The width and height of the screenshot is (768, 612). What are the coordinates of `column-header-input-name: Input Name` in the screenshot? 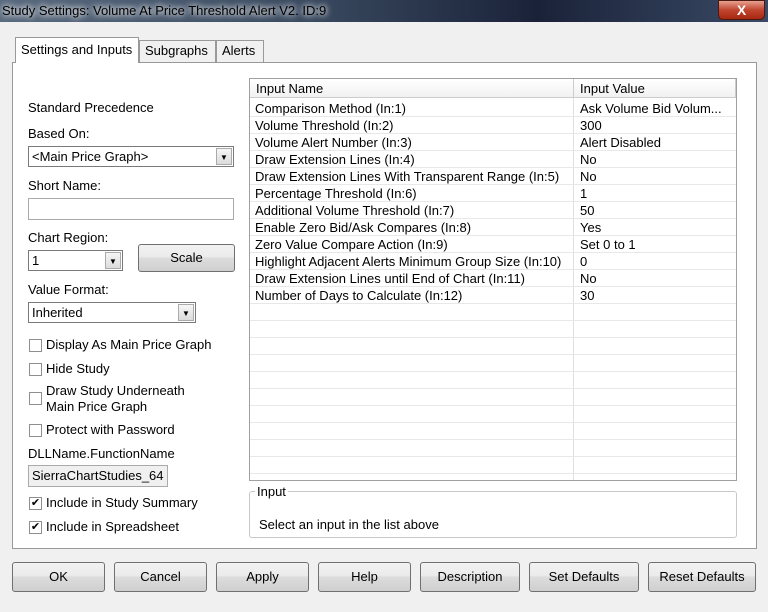 It's located at (412, 88).